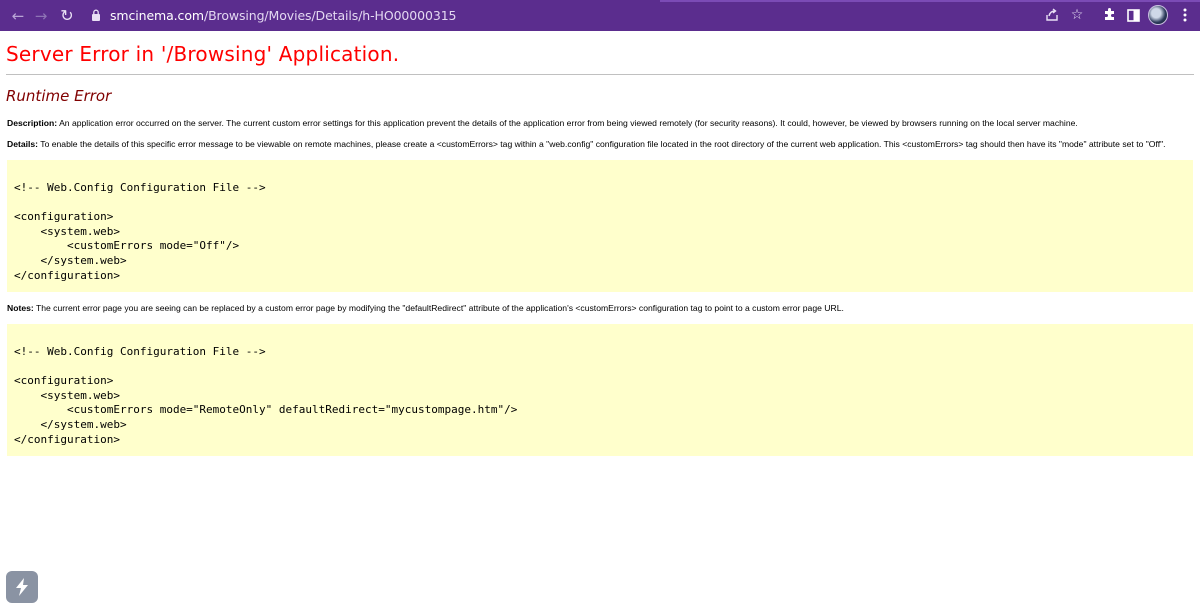 Image resolution: width=1200 pixels, height=608 pixels. Describe the element at coordinates (203, 54) in the screenshot. I see `page-title: Server Error in '/Browsing' Application.` at that location.